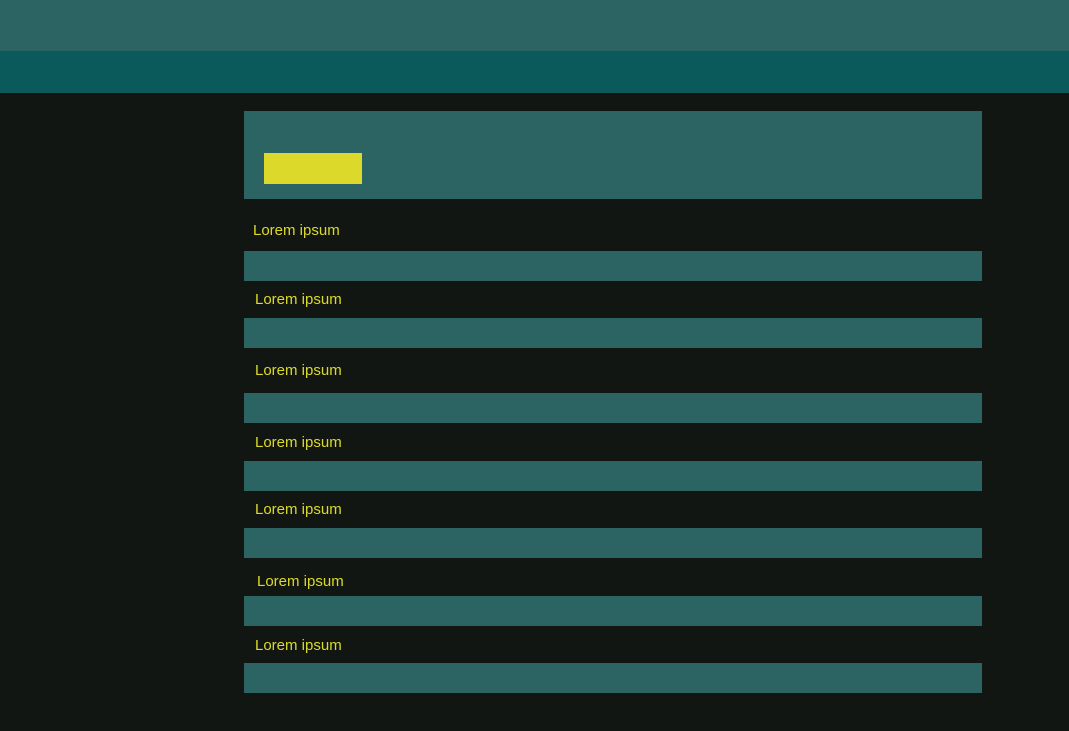 The height and width of the screenshot is (731, 1069). What do you see at coordinates (298, 645) in the screenshot?
I see `section-label-7: Lorem ipsum` at bounding box center [298, 645].